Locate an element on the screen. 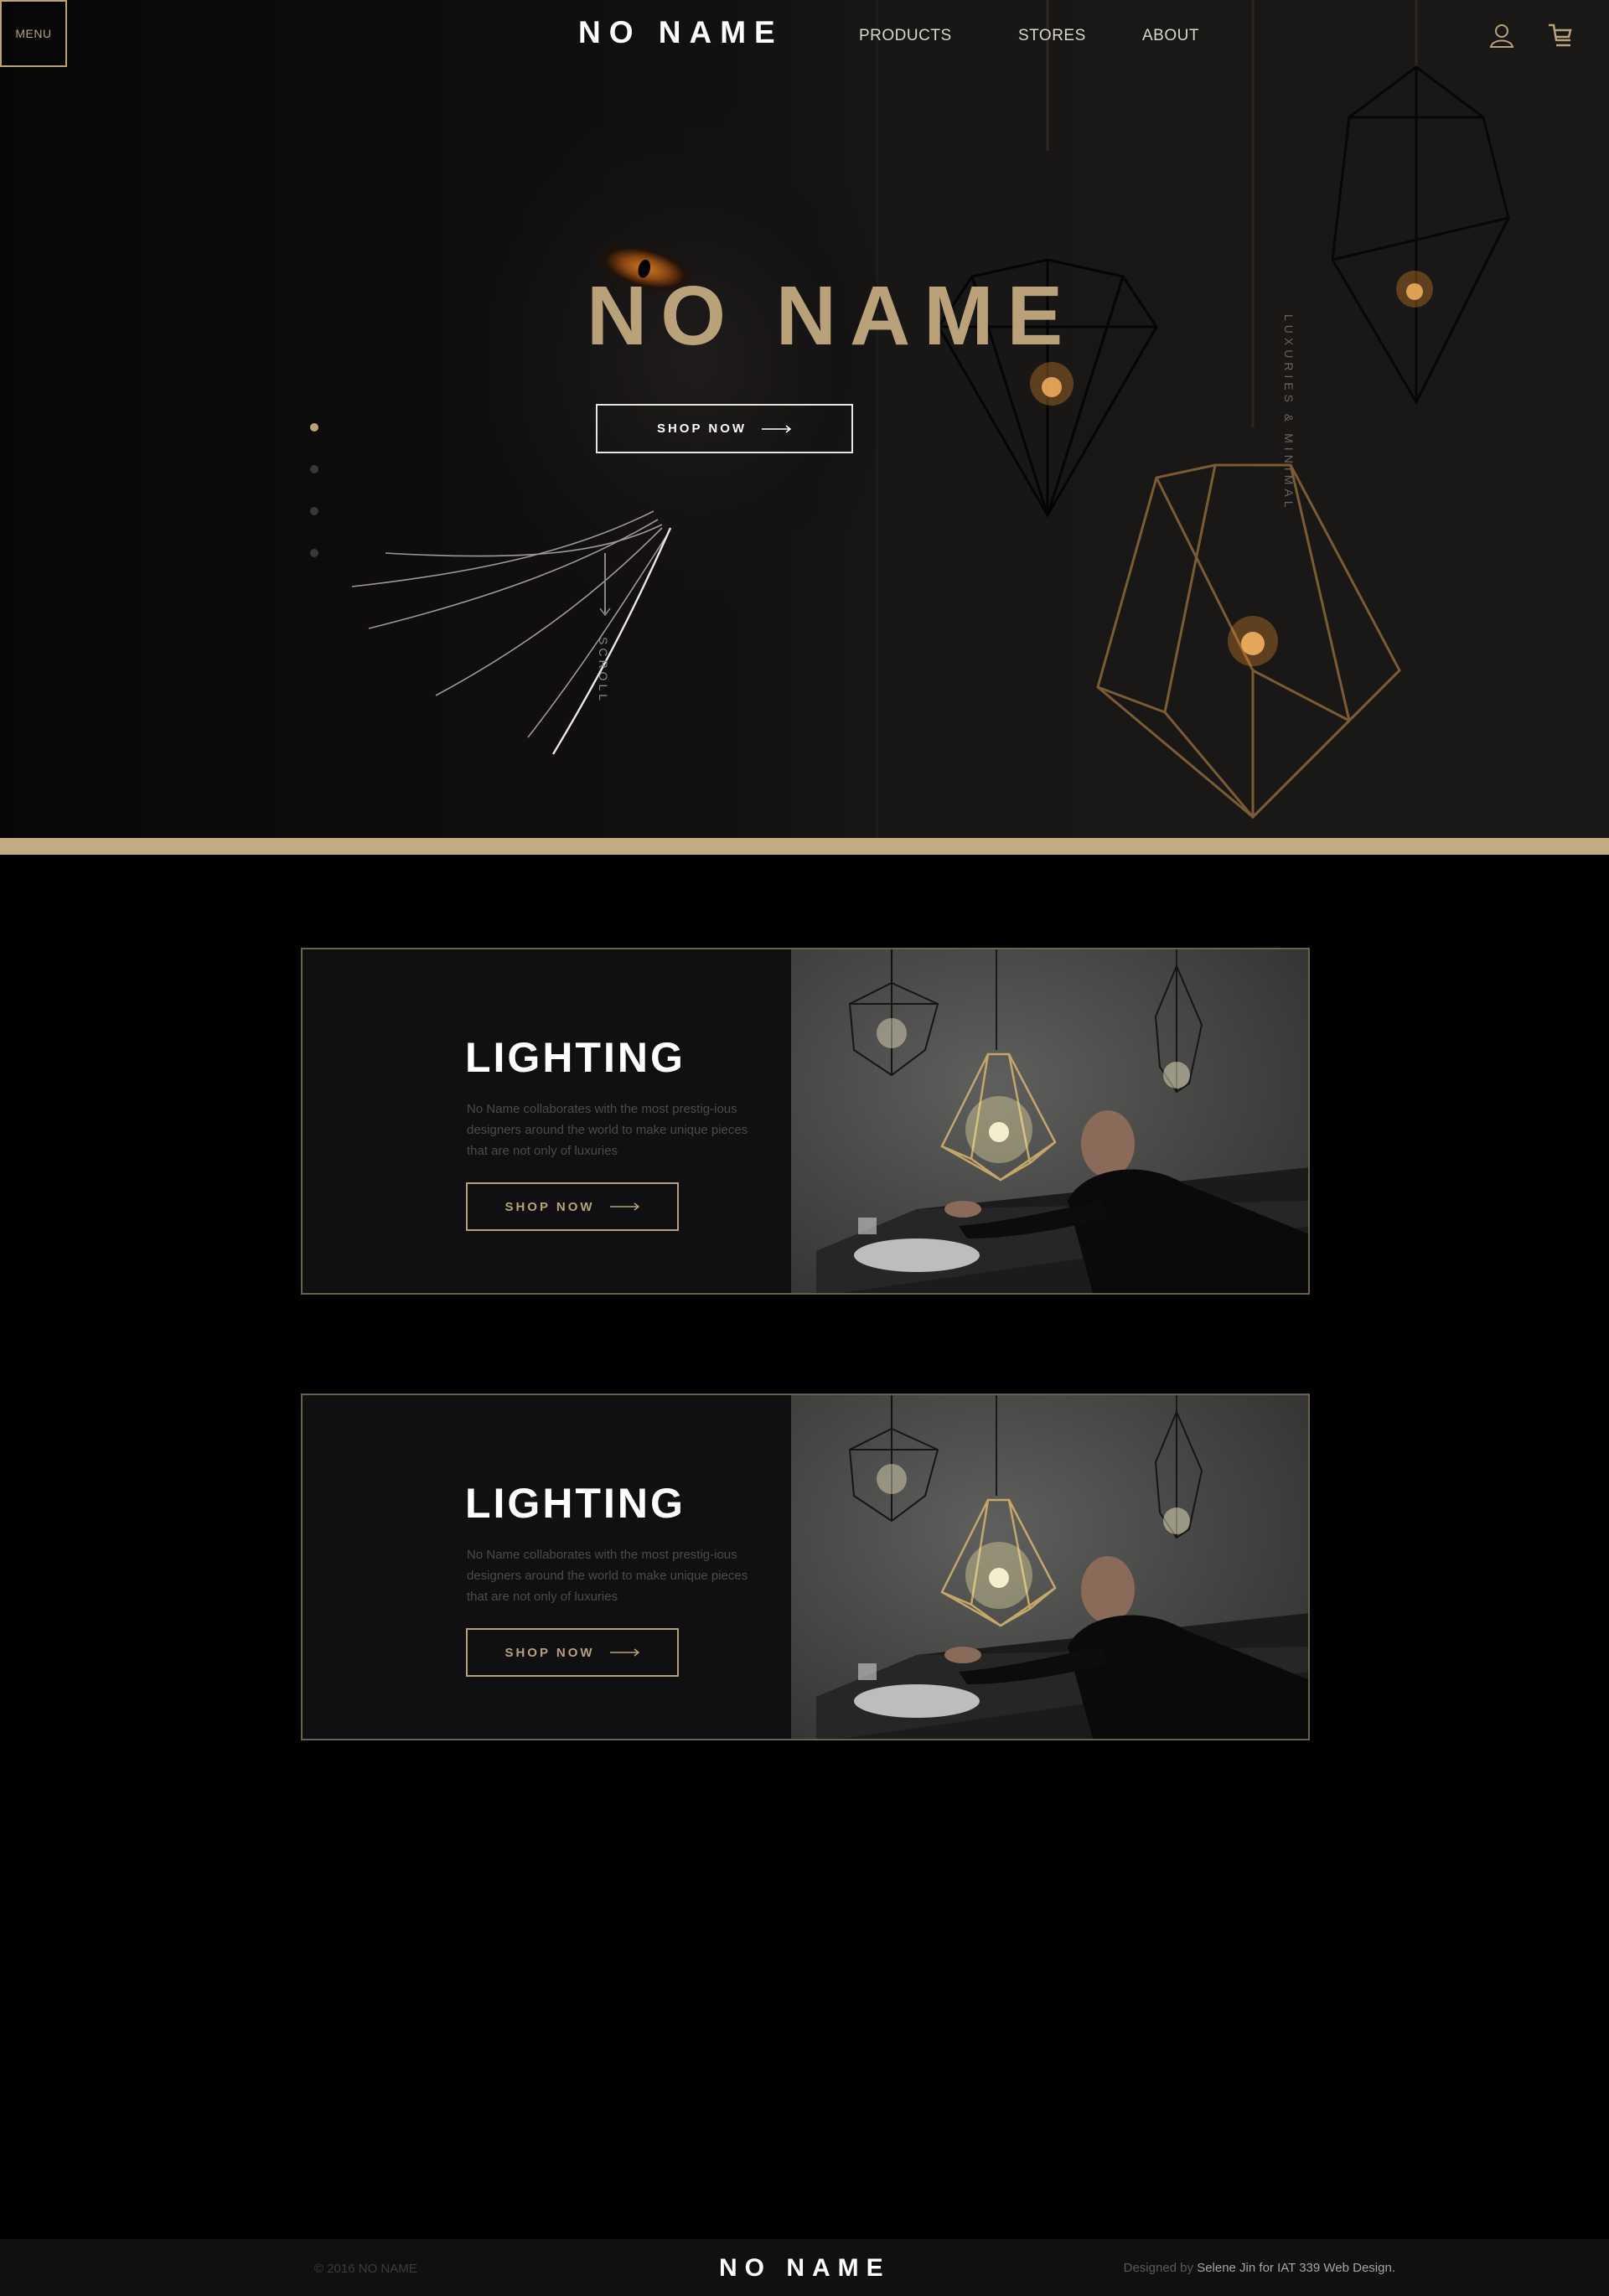 This screenshot has width=1609, height=2296. copyright-text: © 2016 NO NAME is located at coordinates (365, 2269).